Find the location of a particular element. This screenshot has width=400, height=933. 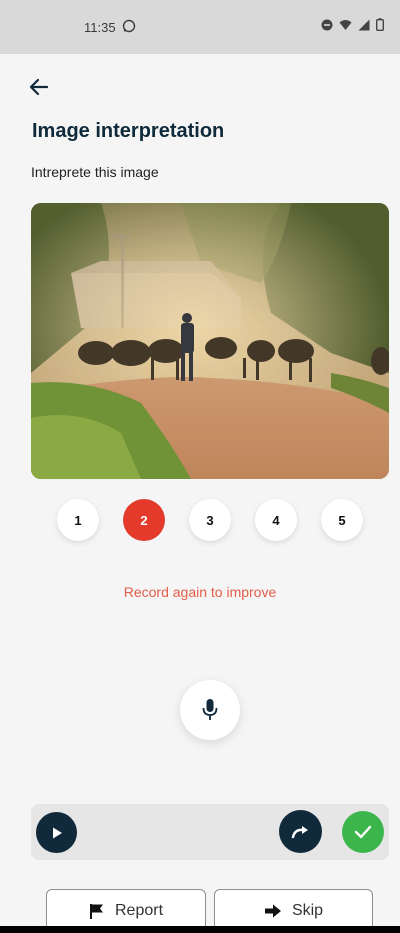

play-button is located at coordinates (56, 832).